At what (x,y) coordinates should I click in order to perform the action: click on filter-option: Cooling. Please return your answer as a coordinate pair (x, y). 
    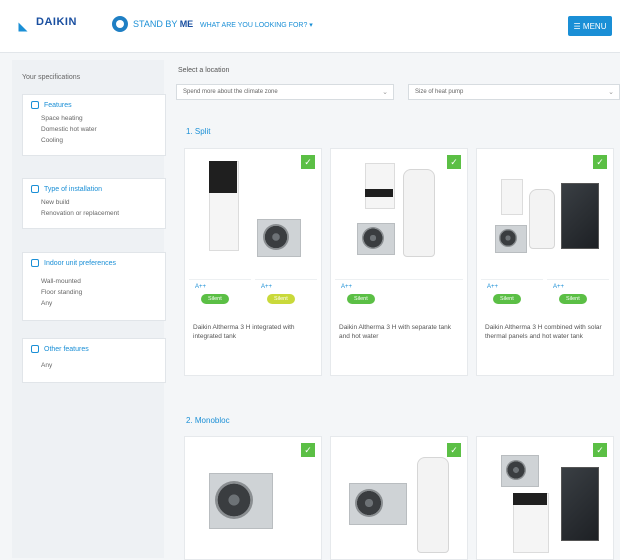
    Looking at the image, I should click on (94, 145).